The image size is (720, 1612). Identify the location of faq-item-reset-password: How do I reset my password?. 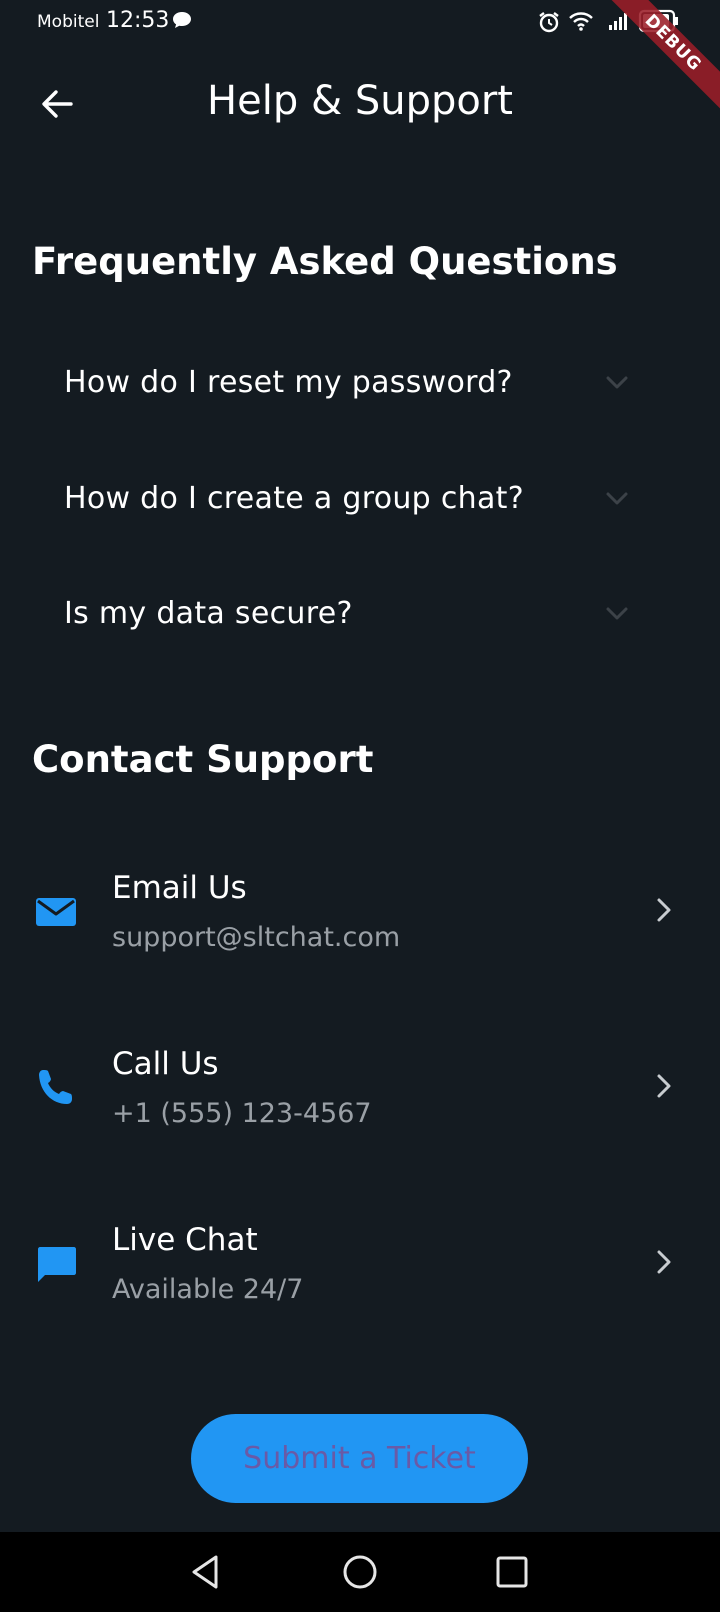
(350, 382).